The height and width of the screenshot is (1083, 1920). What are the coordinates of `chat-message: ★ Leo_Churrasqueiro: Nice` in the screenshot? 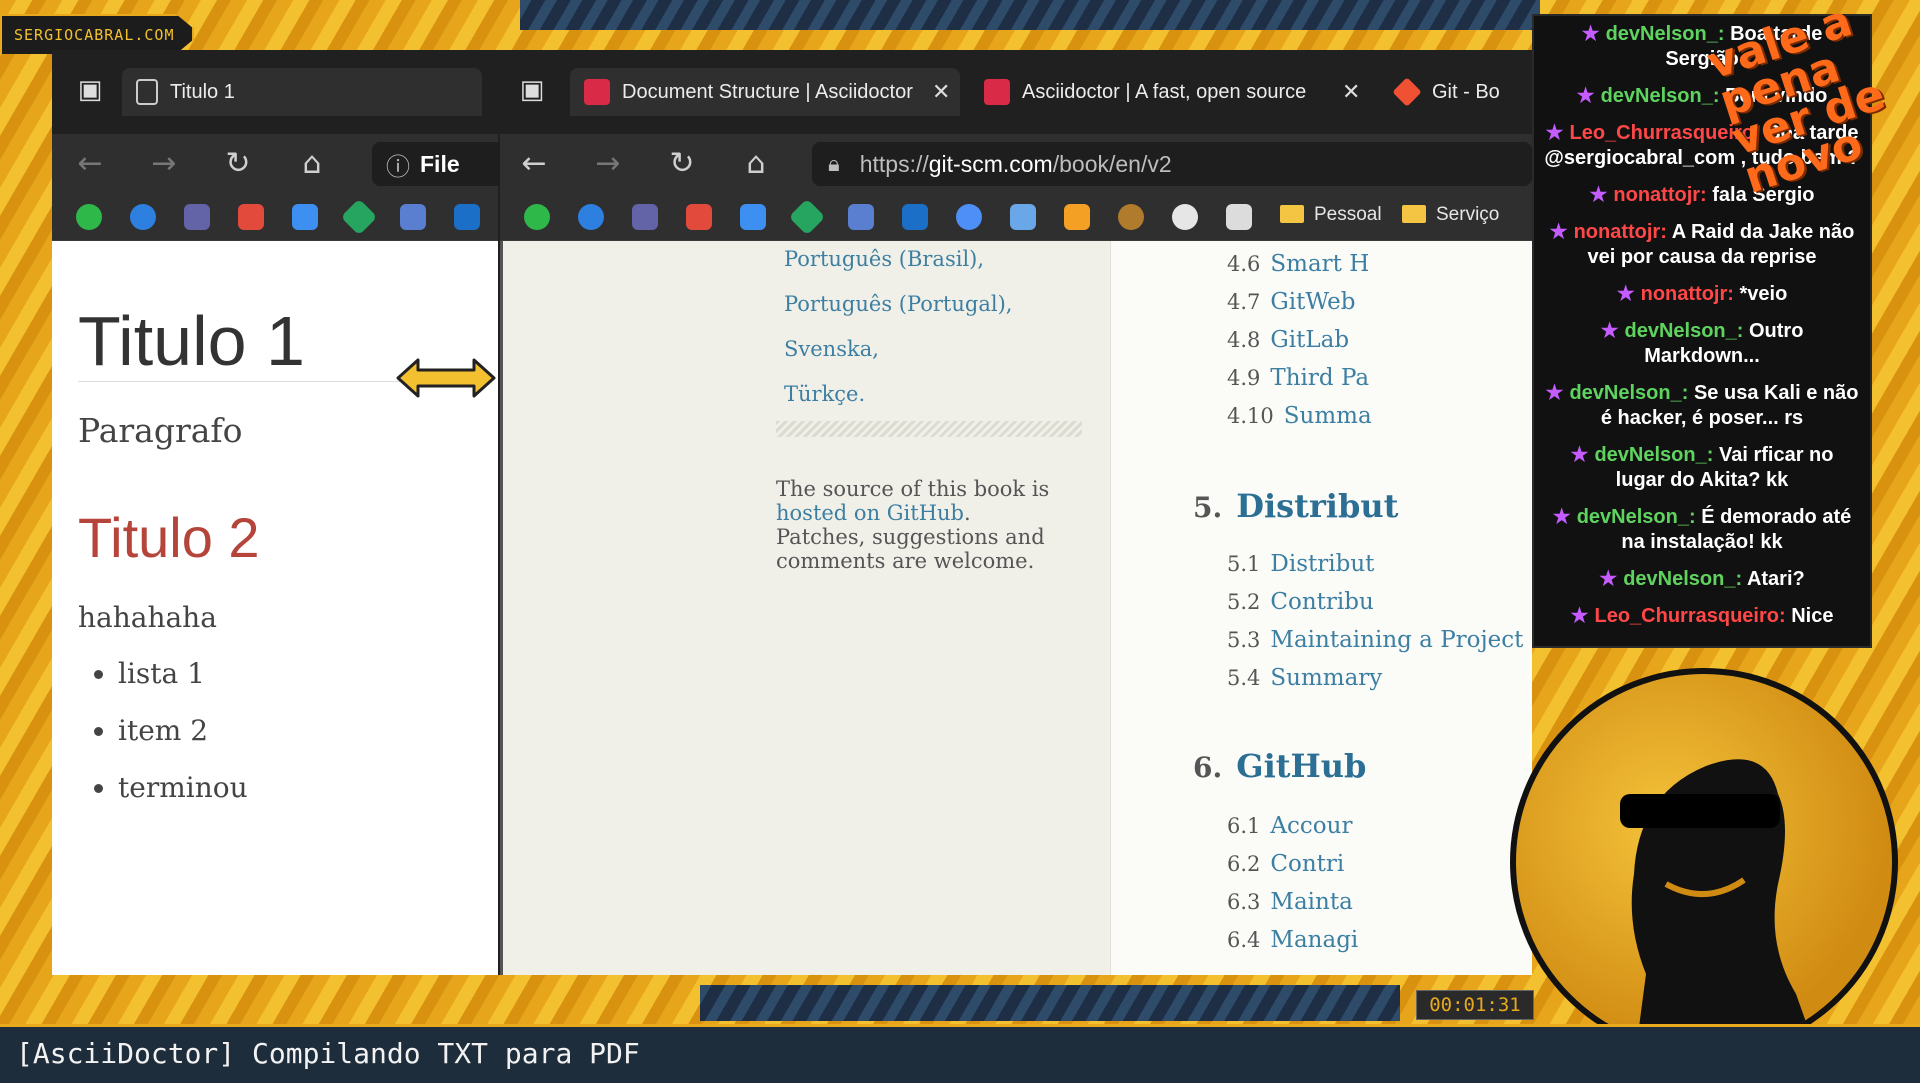 It's located at (1702, 616).